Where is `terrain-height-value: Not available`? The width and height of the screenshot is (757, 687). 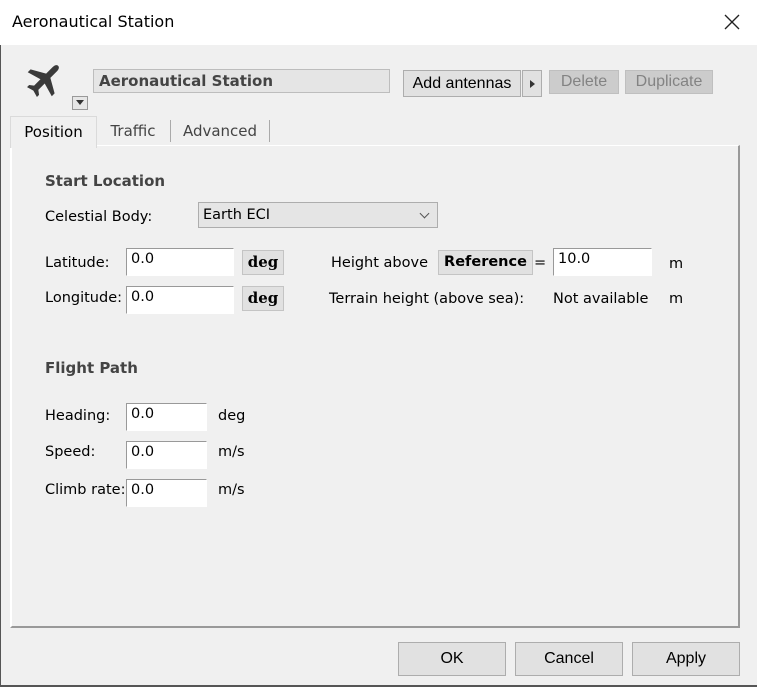 terrain-height-value: Not available is located at coordinates (601, 299).